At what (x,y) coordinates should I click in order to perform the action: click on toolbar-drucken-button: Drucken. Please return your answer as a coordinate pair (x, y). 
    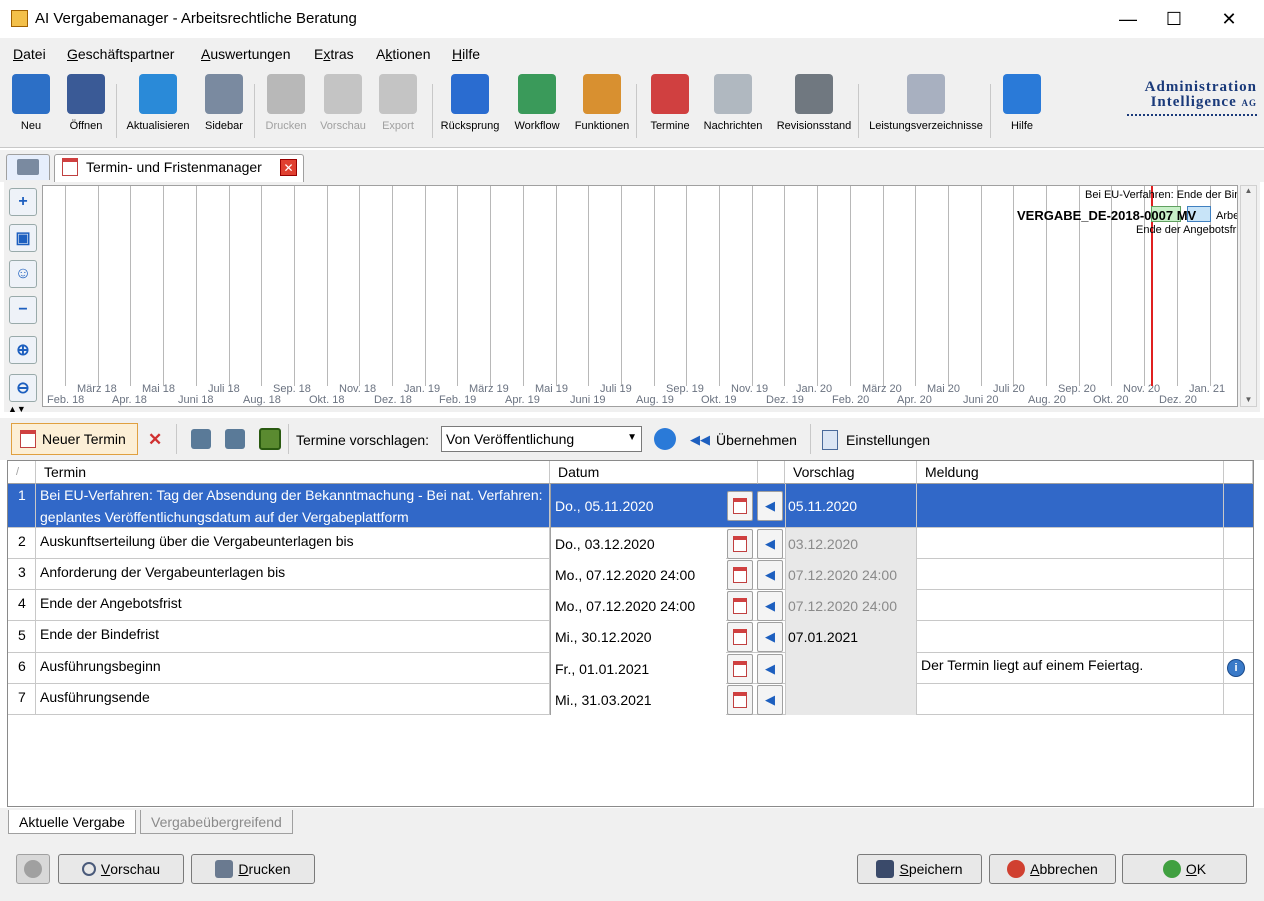
    Looking at the image, I should click on (286, 109).